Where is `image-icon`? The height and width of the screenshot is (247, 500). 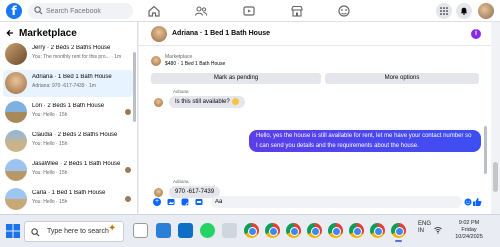
image-icon is located at coordinates (171, 202).